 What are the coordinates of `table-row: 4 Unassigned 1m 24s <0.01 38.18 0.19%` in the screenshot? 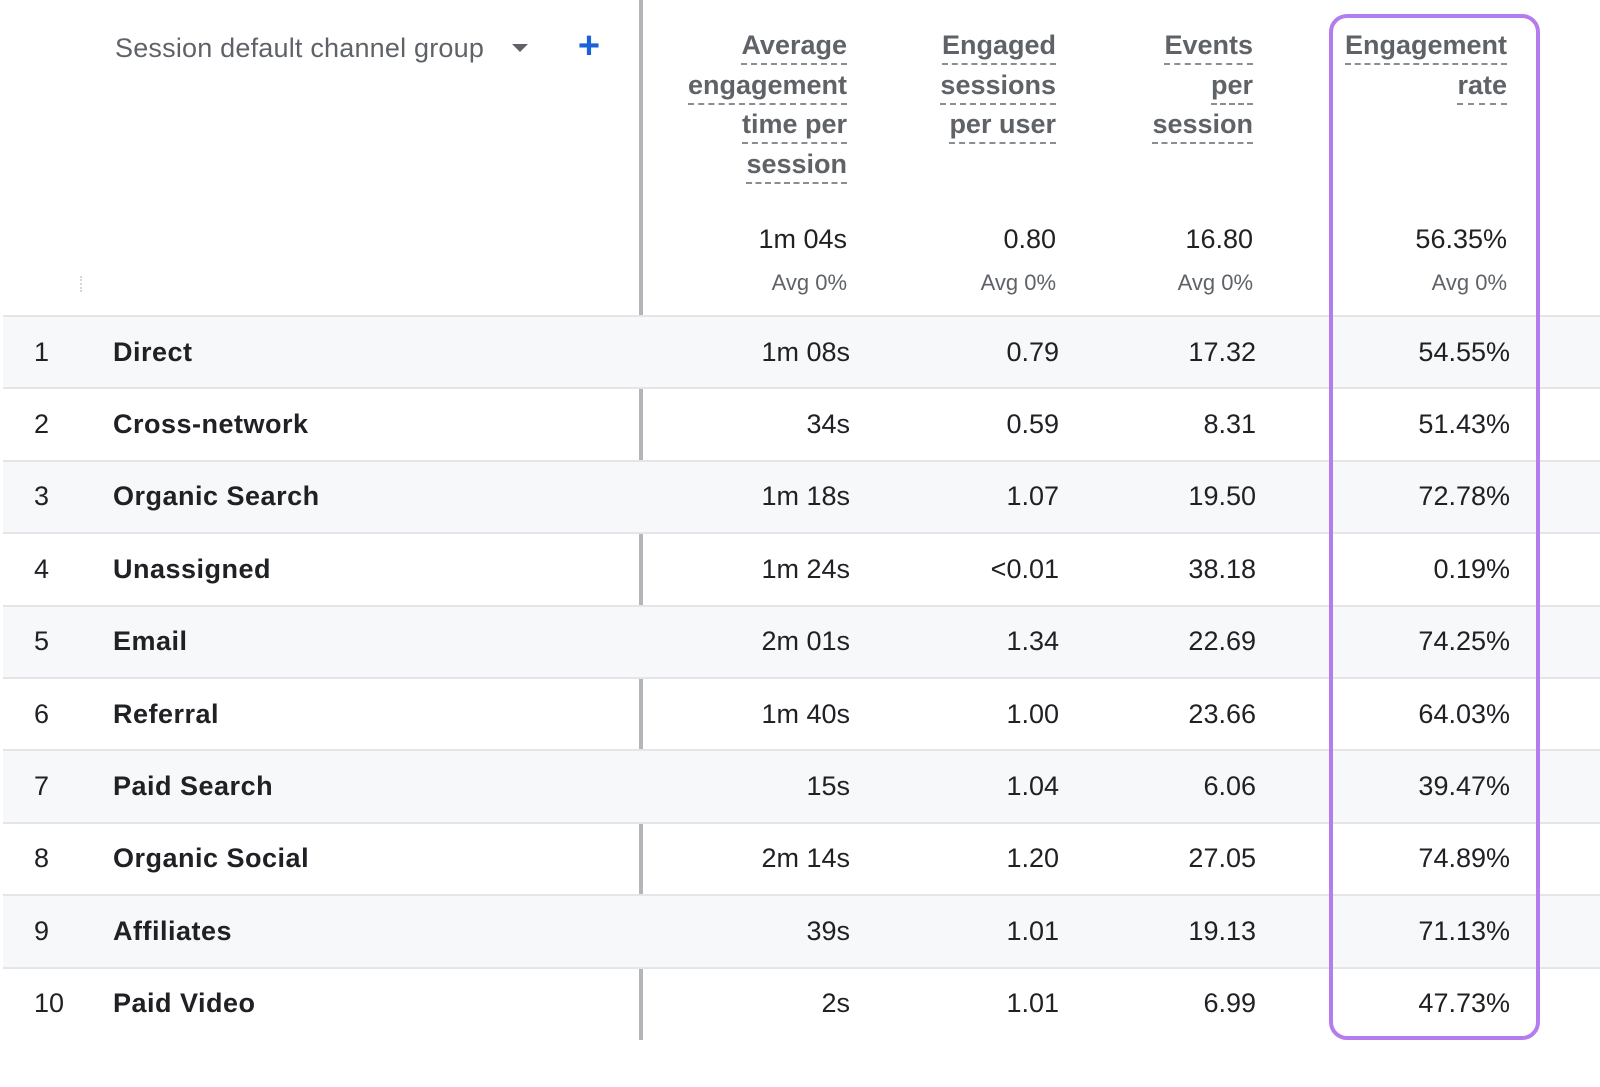 It's located at (801, 568).